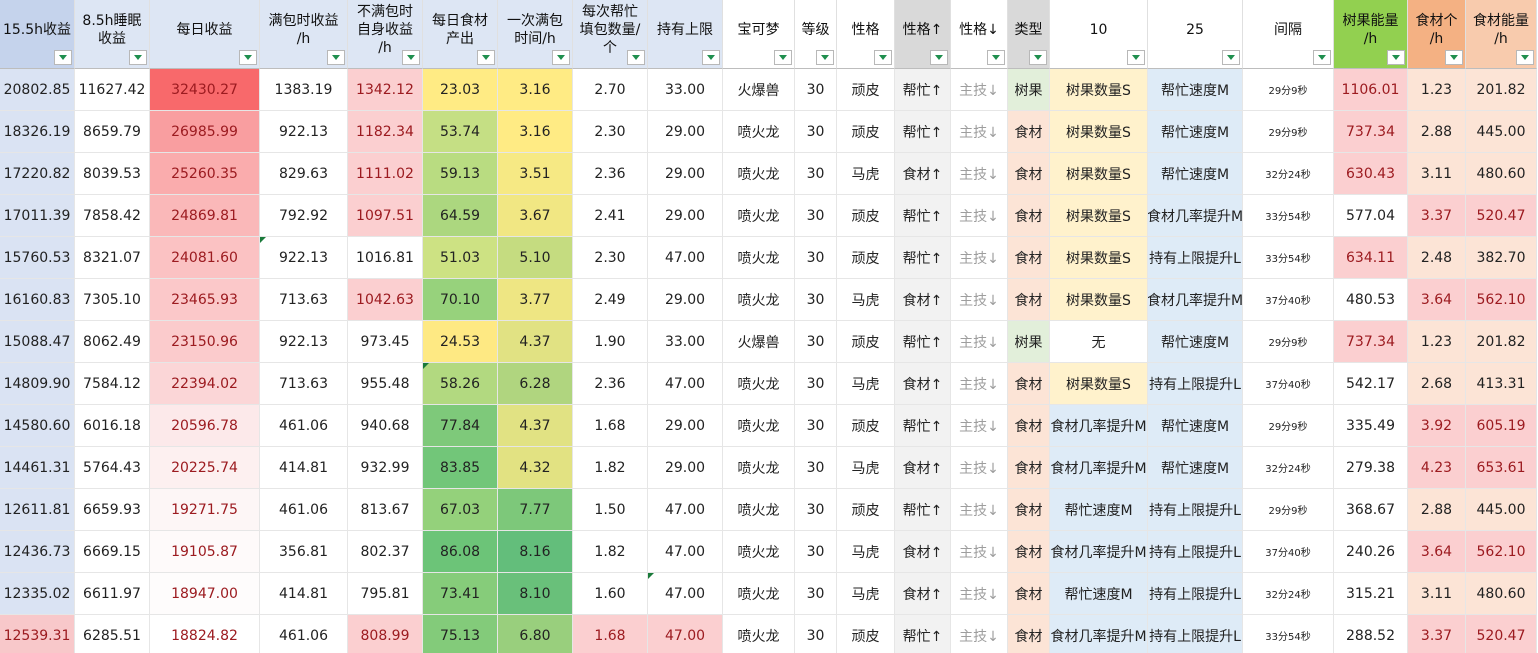 The height and width of the screenshot is (653, 1538). What do you see at coordinates (685, 342) in the screenshot?
I see `table-cell: 33.00` at bounding box center [685, 342].